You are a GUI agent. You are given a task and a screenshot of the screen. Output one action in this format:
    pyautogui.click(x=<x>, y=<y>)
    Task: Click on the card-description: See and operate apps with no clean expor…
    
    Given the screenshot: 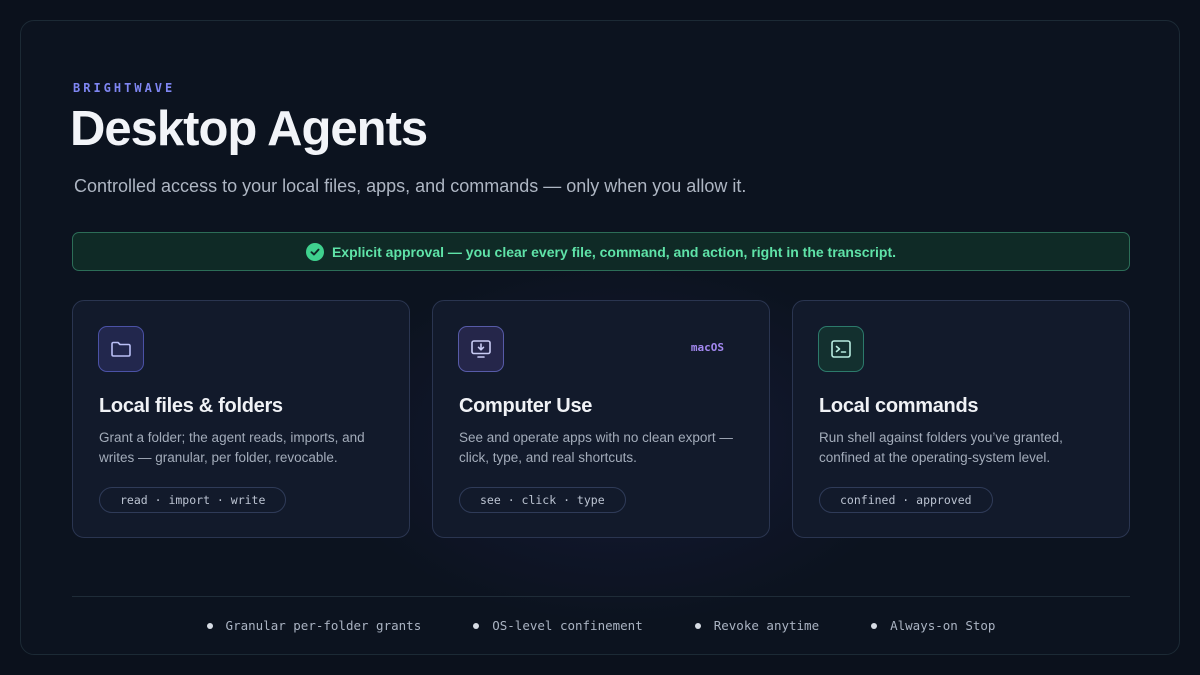 What is the action you would take?
    pyautogui.click(x=596, y=447)
    